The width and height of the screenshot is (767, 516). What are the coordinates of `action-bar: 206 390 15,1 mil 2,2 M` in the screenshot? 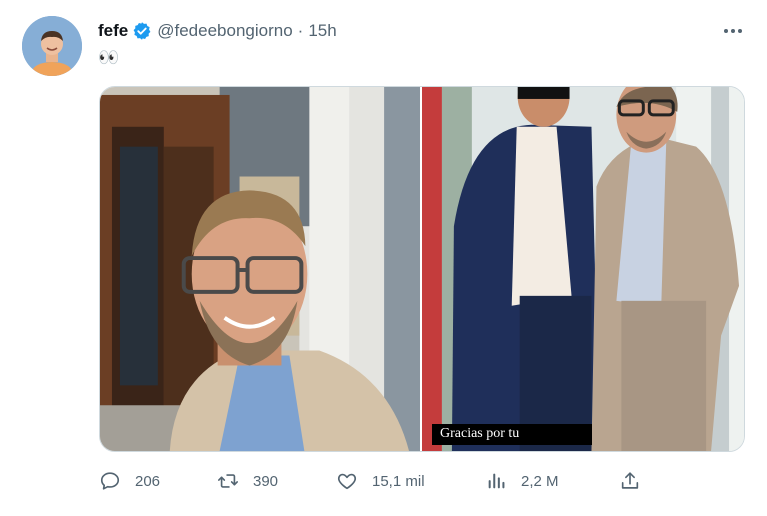 It's located at (422, 481).